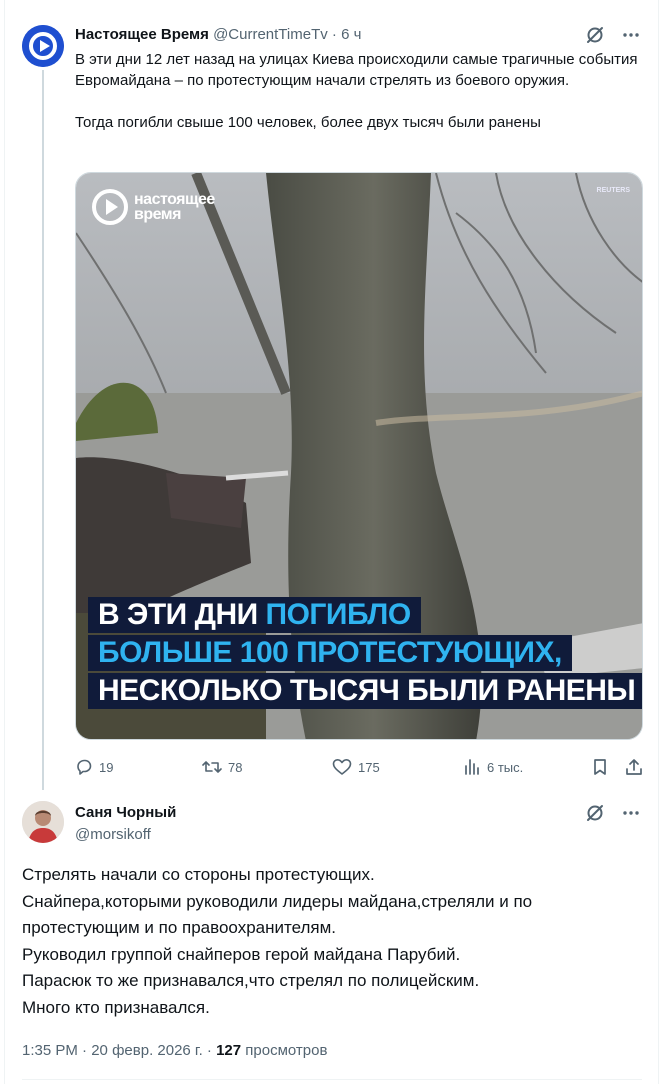 The image size is (664, 1084). What do you see at coordinates (110, 207) in the screenshot?
I see `play-logo-icon` at bounding box center [110, 207].